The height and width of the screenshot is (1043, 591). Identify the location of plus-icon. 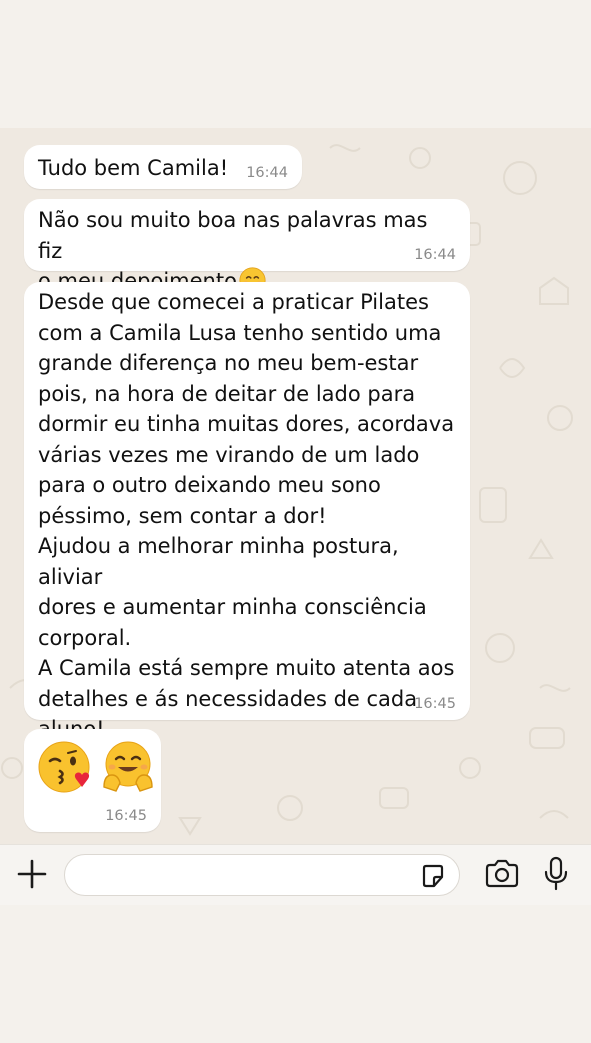
(32, 874).